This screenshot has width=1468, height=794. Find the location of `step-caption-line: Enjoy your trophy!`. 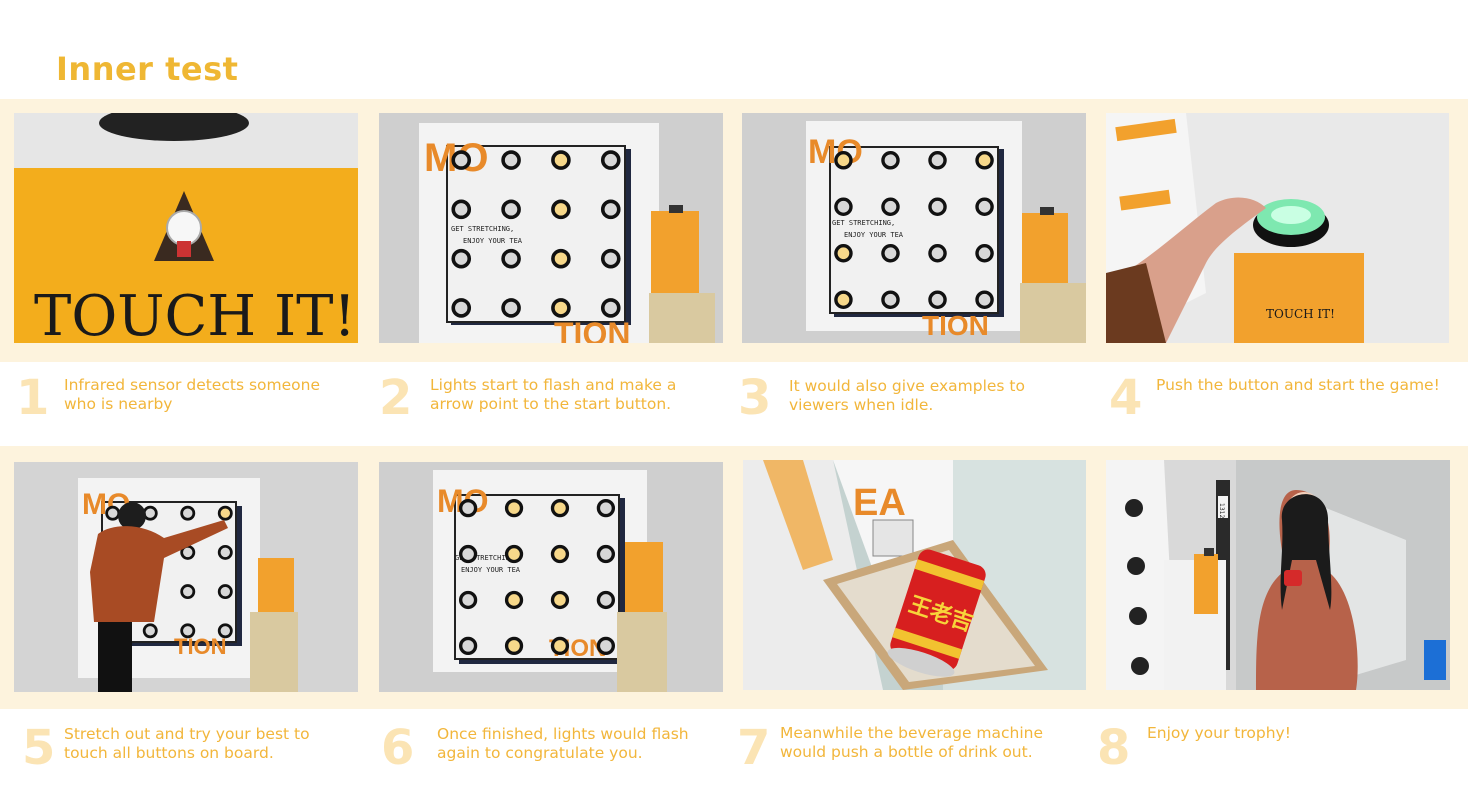

step-caption-line: Enjoy your trophy! is located at coordinates (1219, 733).